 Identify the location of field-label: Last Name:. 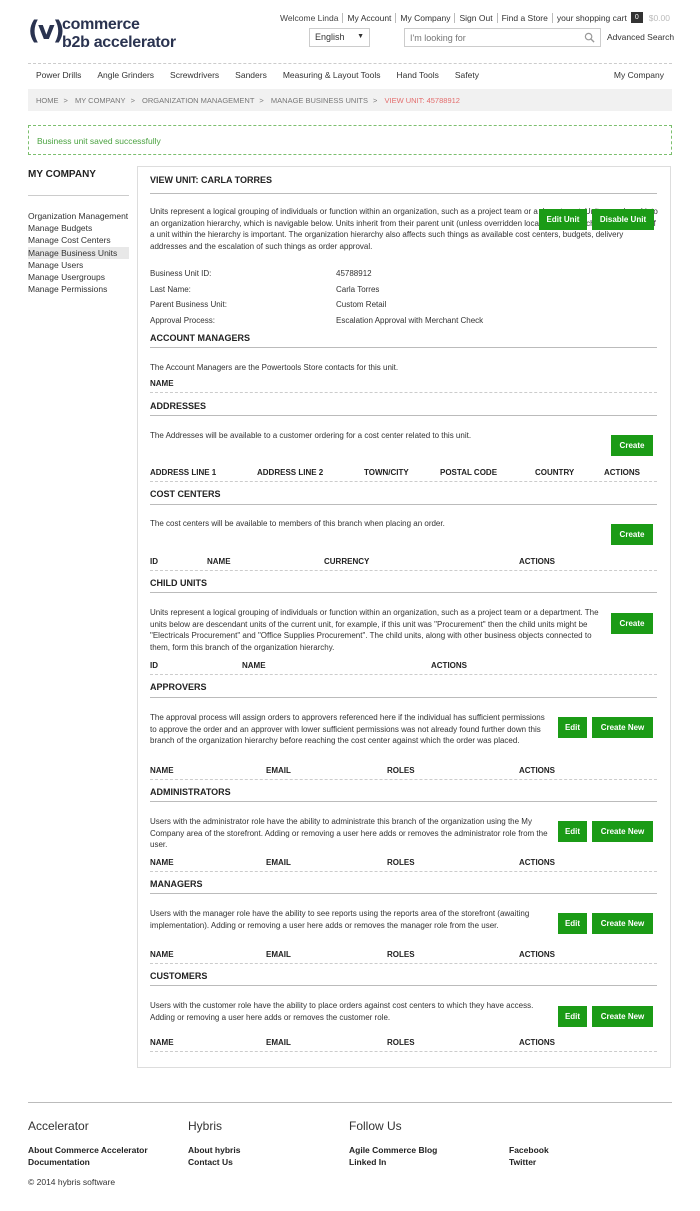
(170, 289).